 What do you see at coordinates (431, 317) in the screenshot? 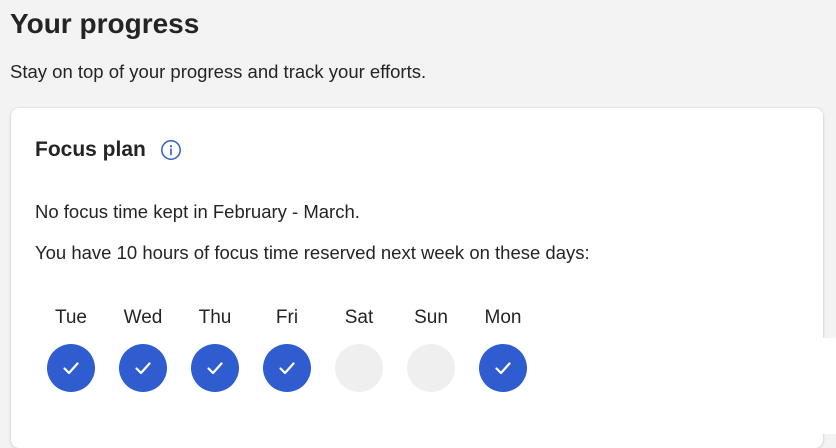
I see `day-label: Sun` at bounding box center [431, 317].